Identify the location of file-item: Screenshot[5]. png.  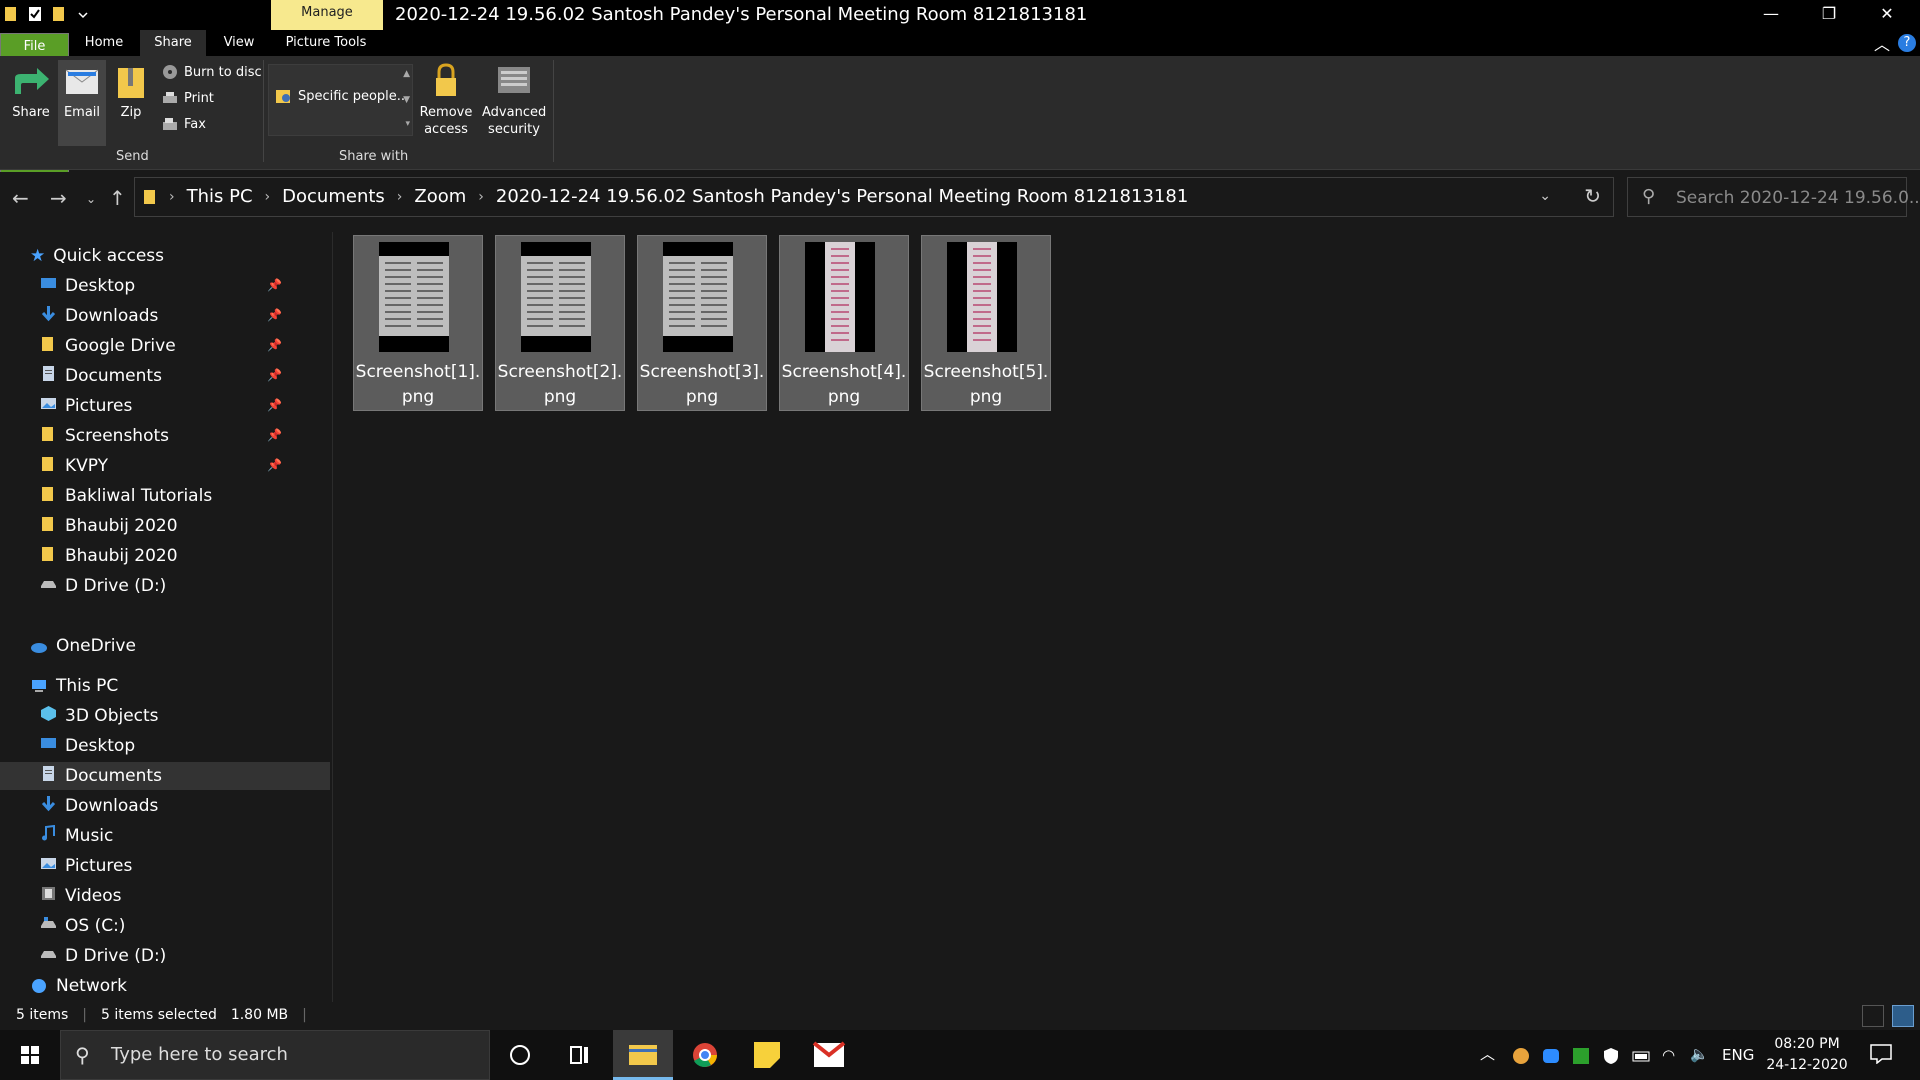
(986, 323).